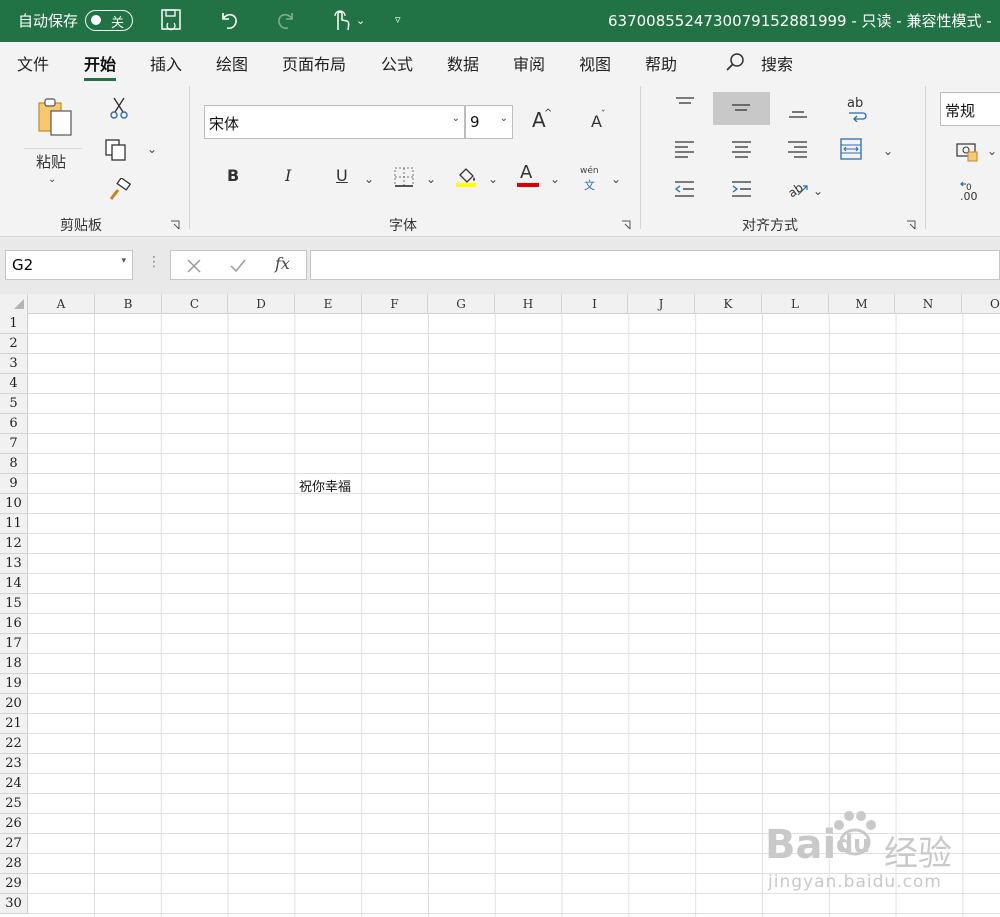 The width and height of the screenshot is (1000, 917). Describe the element at coordinates (595, 63) in the screenshot. I see `tab-view: 视图` at that location.